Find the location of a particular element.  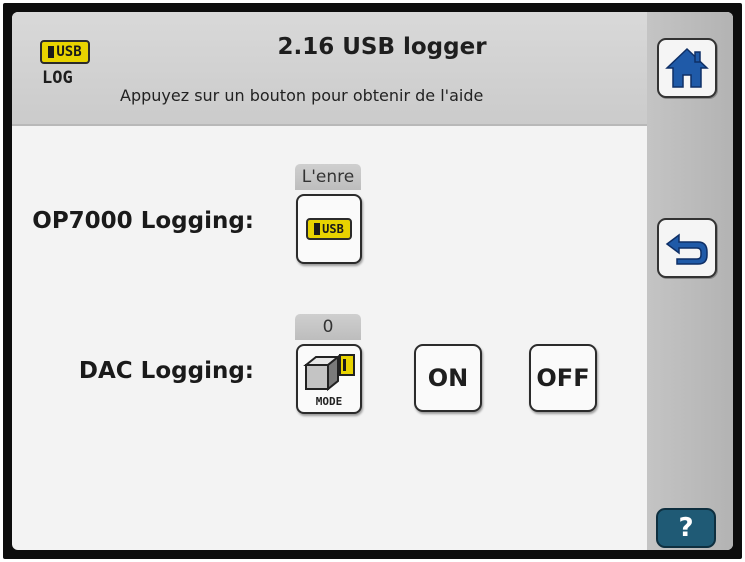

dac-on-button: ON is located at coordinates (448, 378).